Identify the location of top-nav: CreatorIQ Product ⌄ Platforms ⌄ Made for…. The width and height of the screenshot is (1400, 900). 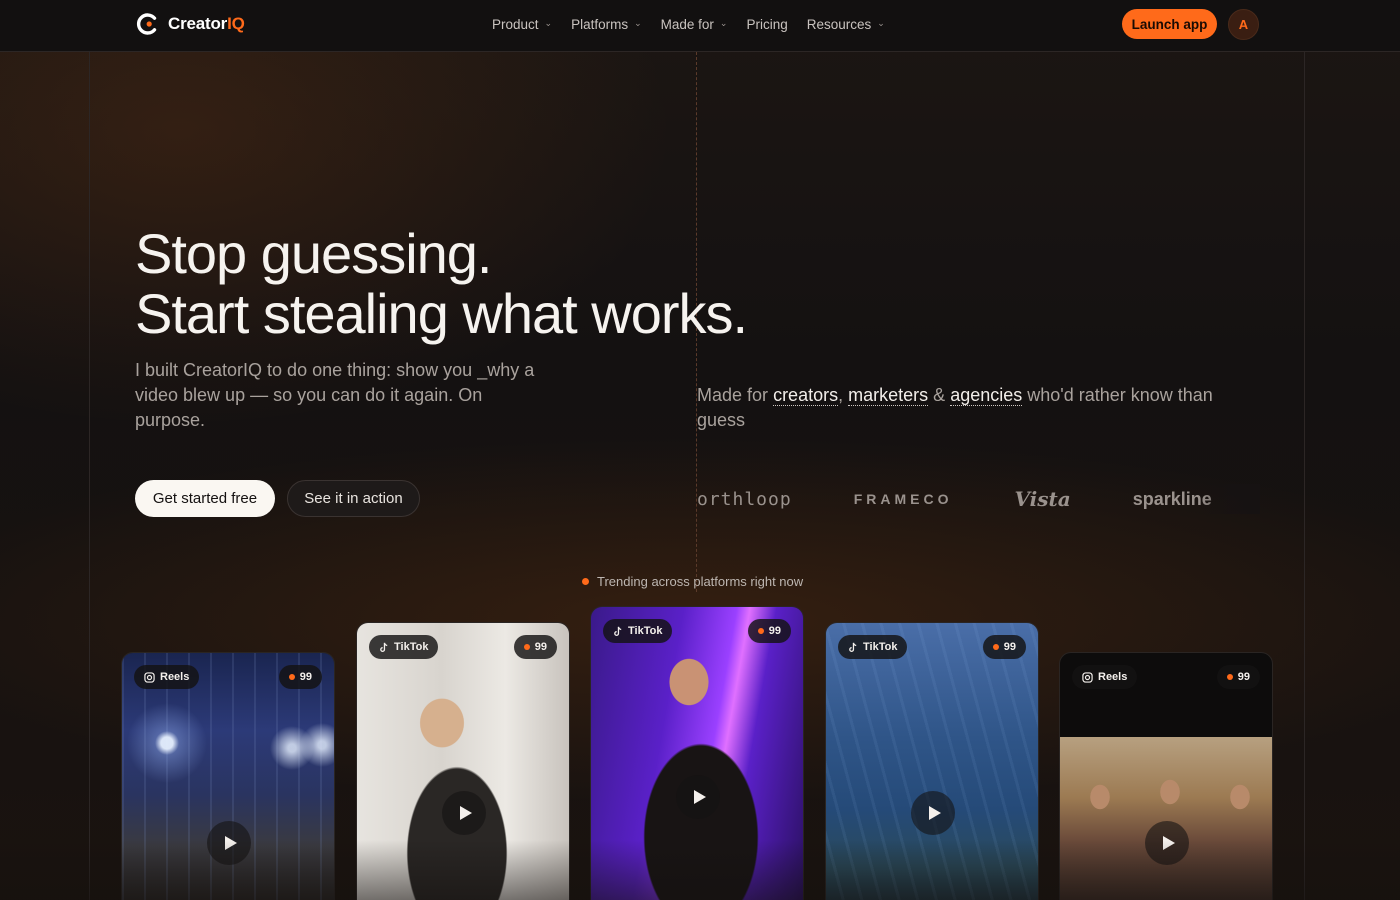
(700, 26).